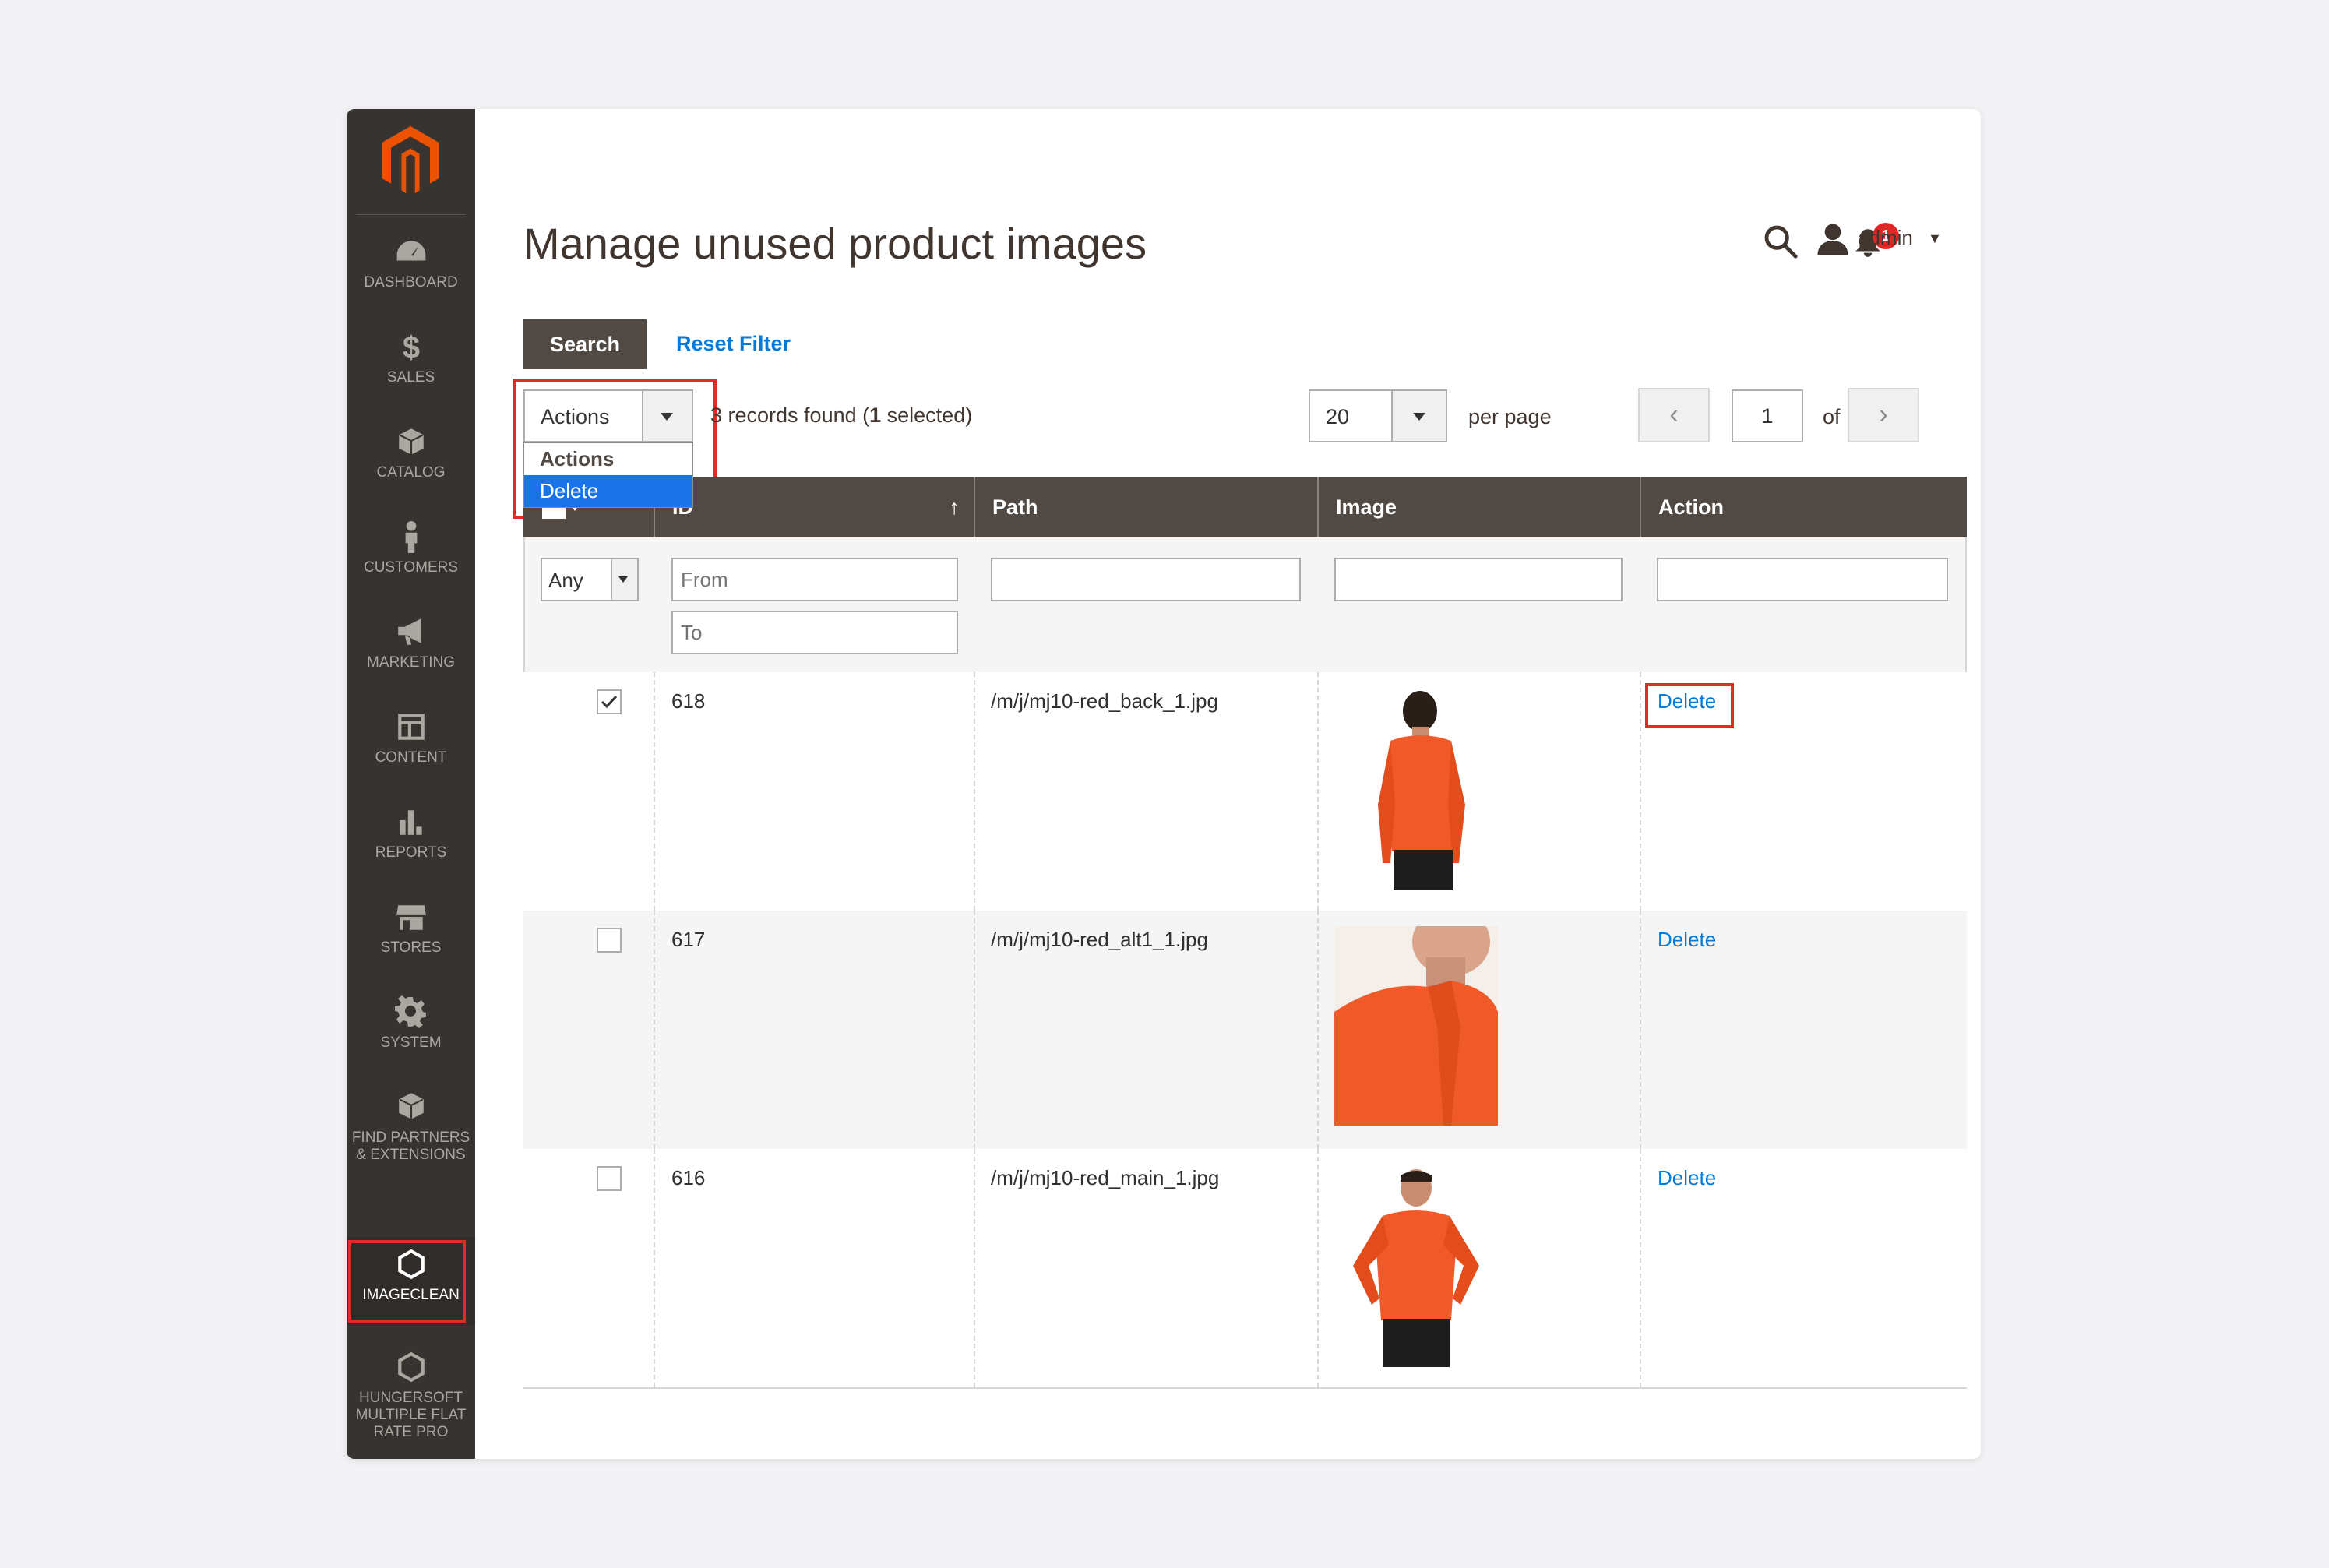 The width and height of the screenshot is (2329, 1568). I want to click on highlight-box-delete, so click(1690, 706).